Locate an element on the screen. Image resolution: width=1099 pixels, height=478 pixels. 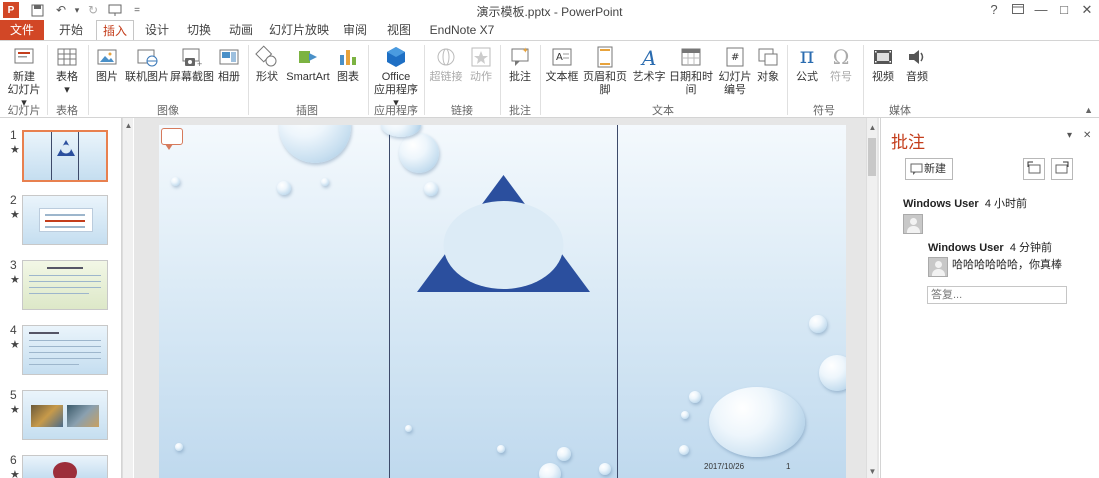
tab-slideshow: 幻灯片放映 is located at coordinates (299, 30).